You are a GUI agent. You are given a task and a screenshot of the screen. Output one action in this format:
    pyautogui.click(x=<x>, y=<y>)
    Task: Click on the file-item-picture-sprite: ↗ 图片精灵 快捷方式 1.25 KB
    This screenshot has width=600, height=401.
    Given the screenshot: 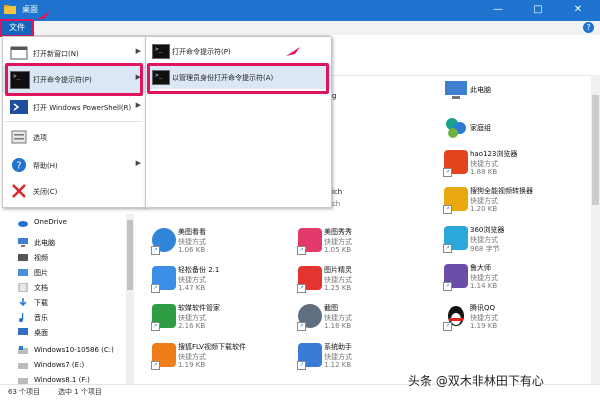 What is the action you would take?
    pyautogui.click(x=364, y=282)
    